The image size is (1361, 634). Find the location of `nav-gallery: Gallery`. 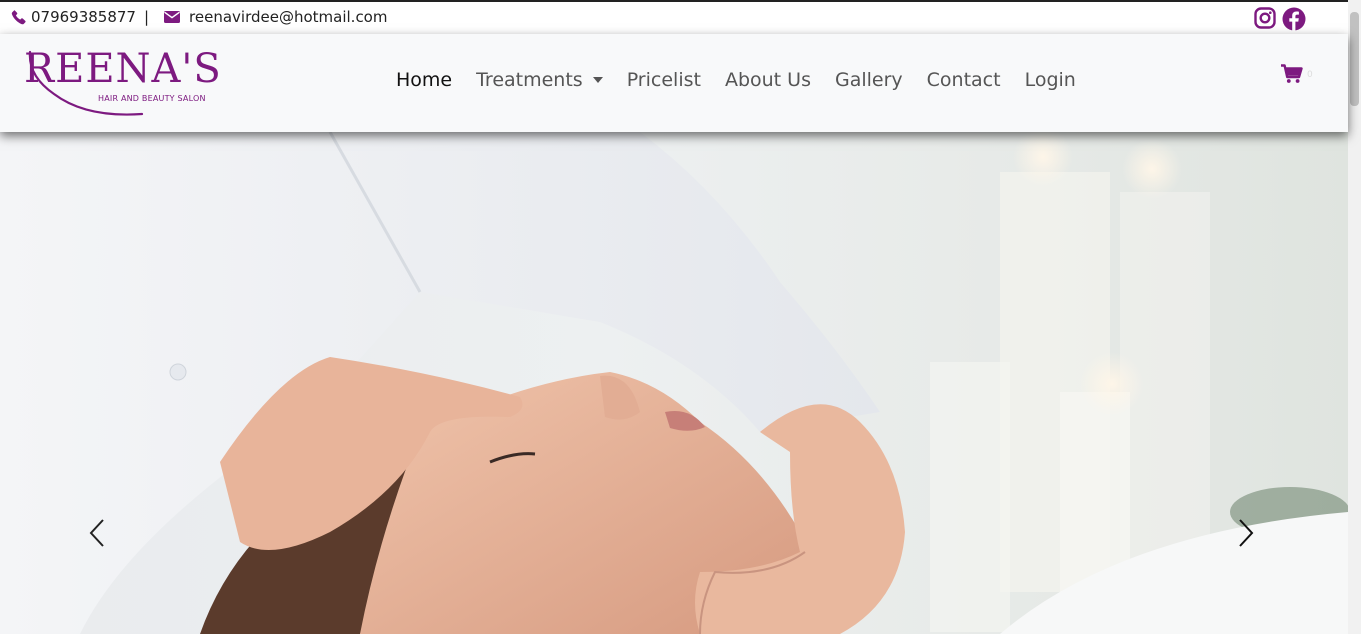

nav-gallery: Gallery is located at coordinates (869, 80).